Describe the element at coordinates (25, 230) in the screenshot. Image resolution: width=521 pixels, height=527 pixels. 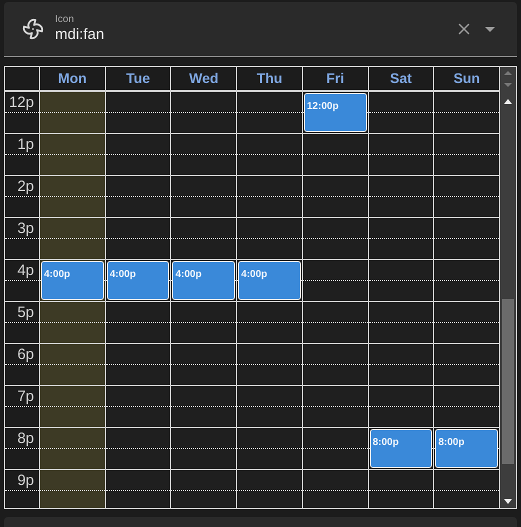
I see `time-label: 3p` at that location.